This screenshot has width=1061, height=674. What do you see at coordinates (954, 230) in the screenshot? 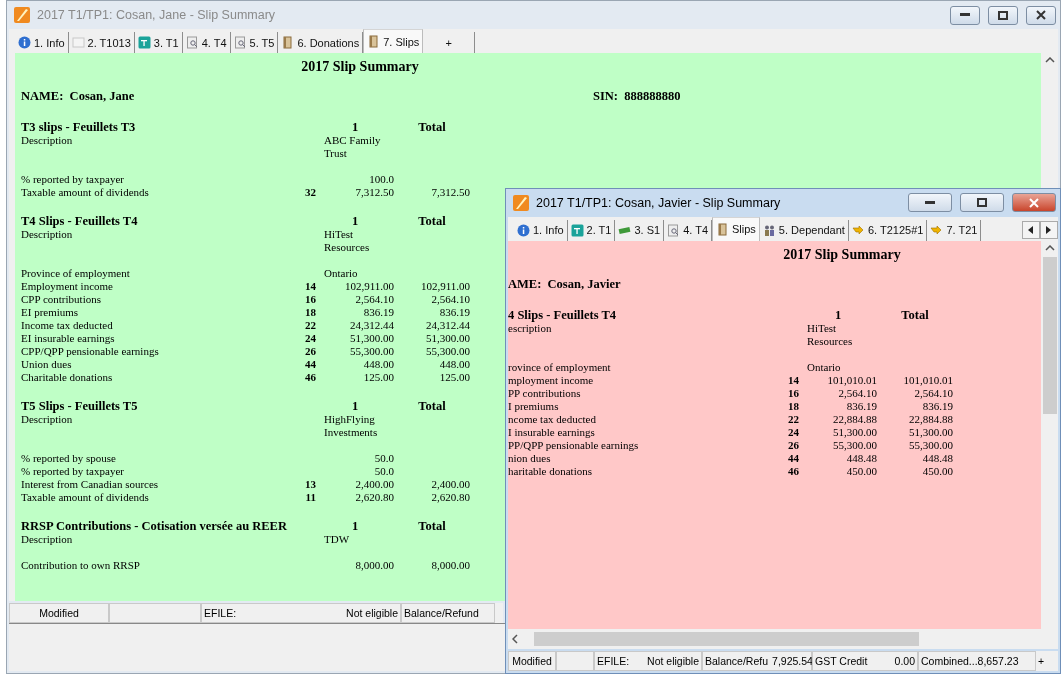
I see `tab: 7. T21` at bounding box center [954, 230].